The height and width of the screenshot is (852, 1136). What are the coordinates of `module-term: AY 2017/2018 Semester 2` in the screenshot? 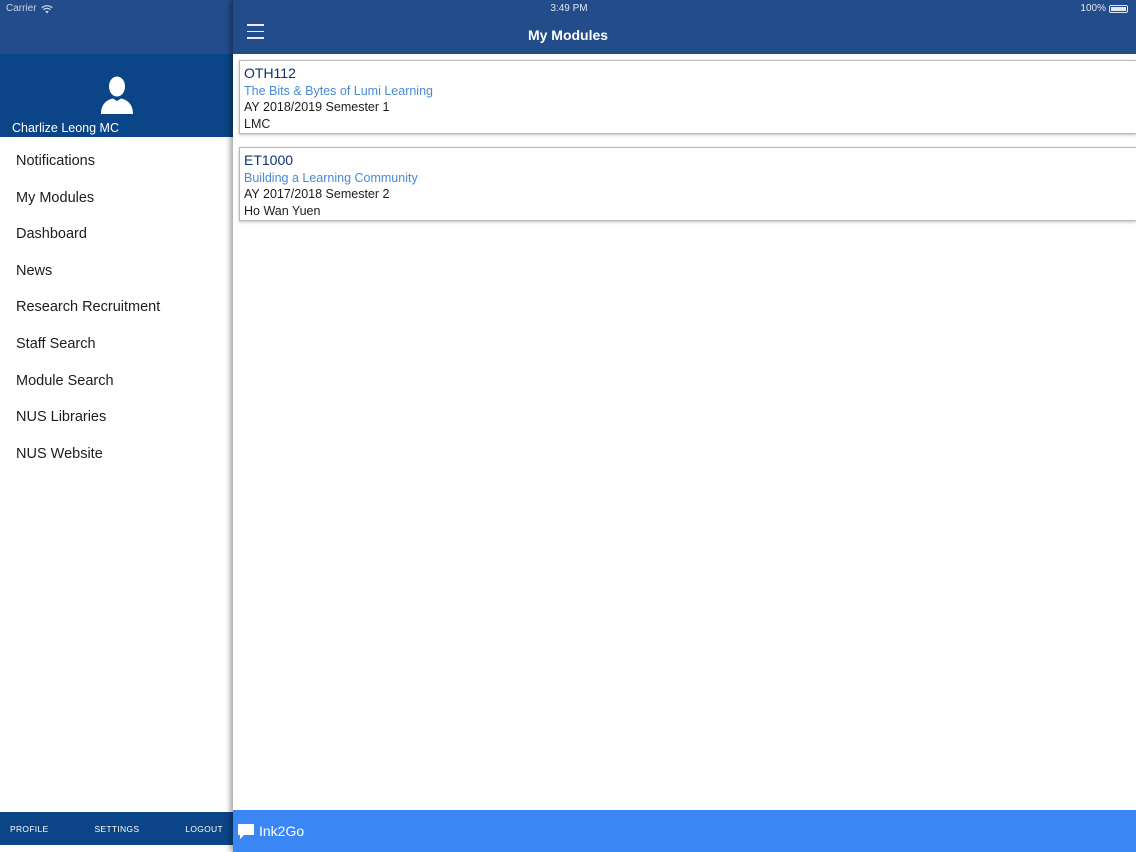 It's located at (317, 194).